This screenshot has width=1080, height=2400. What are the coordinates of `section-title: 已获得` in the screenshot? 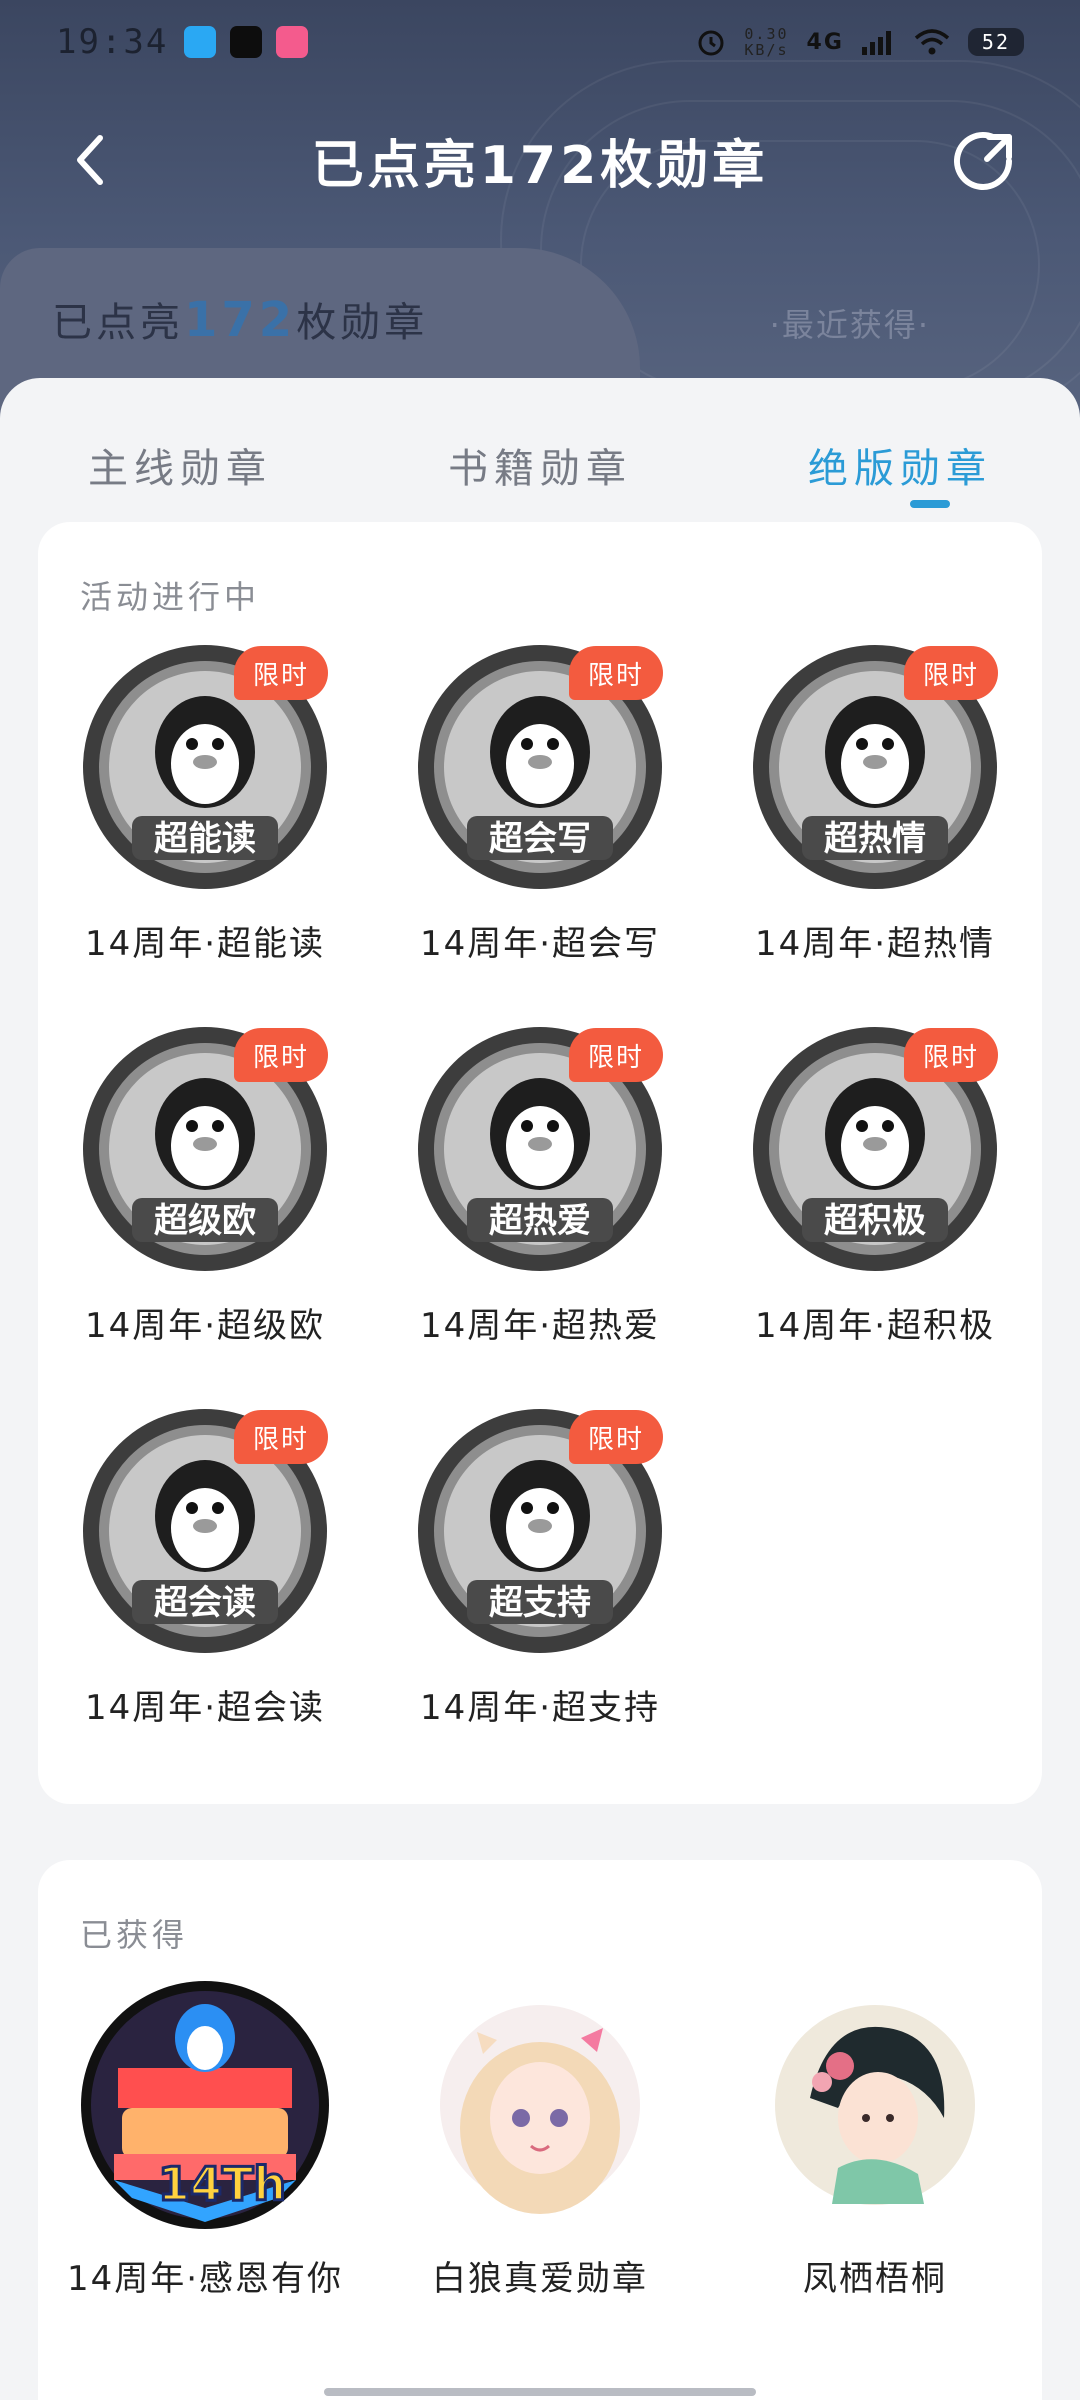 It's located at (134, 1935).